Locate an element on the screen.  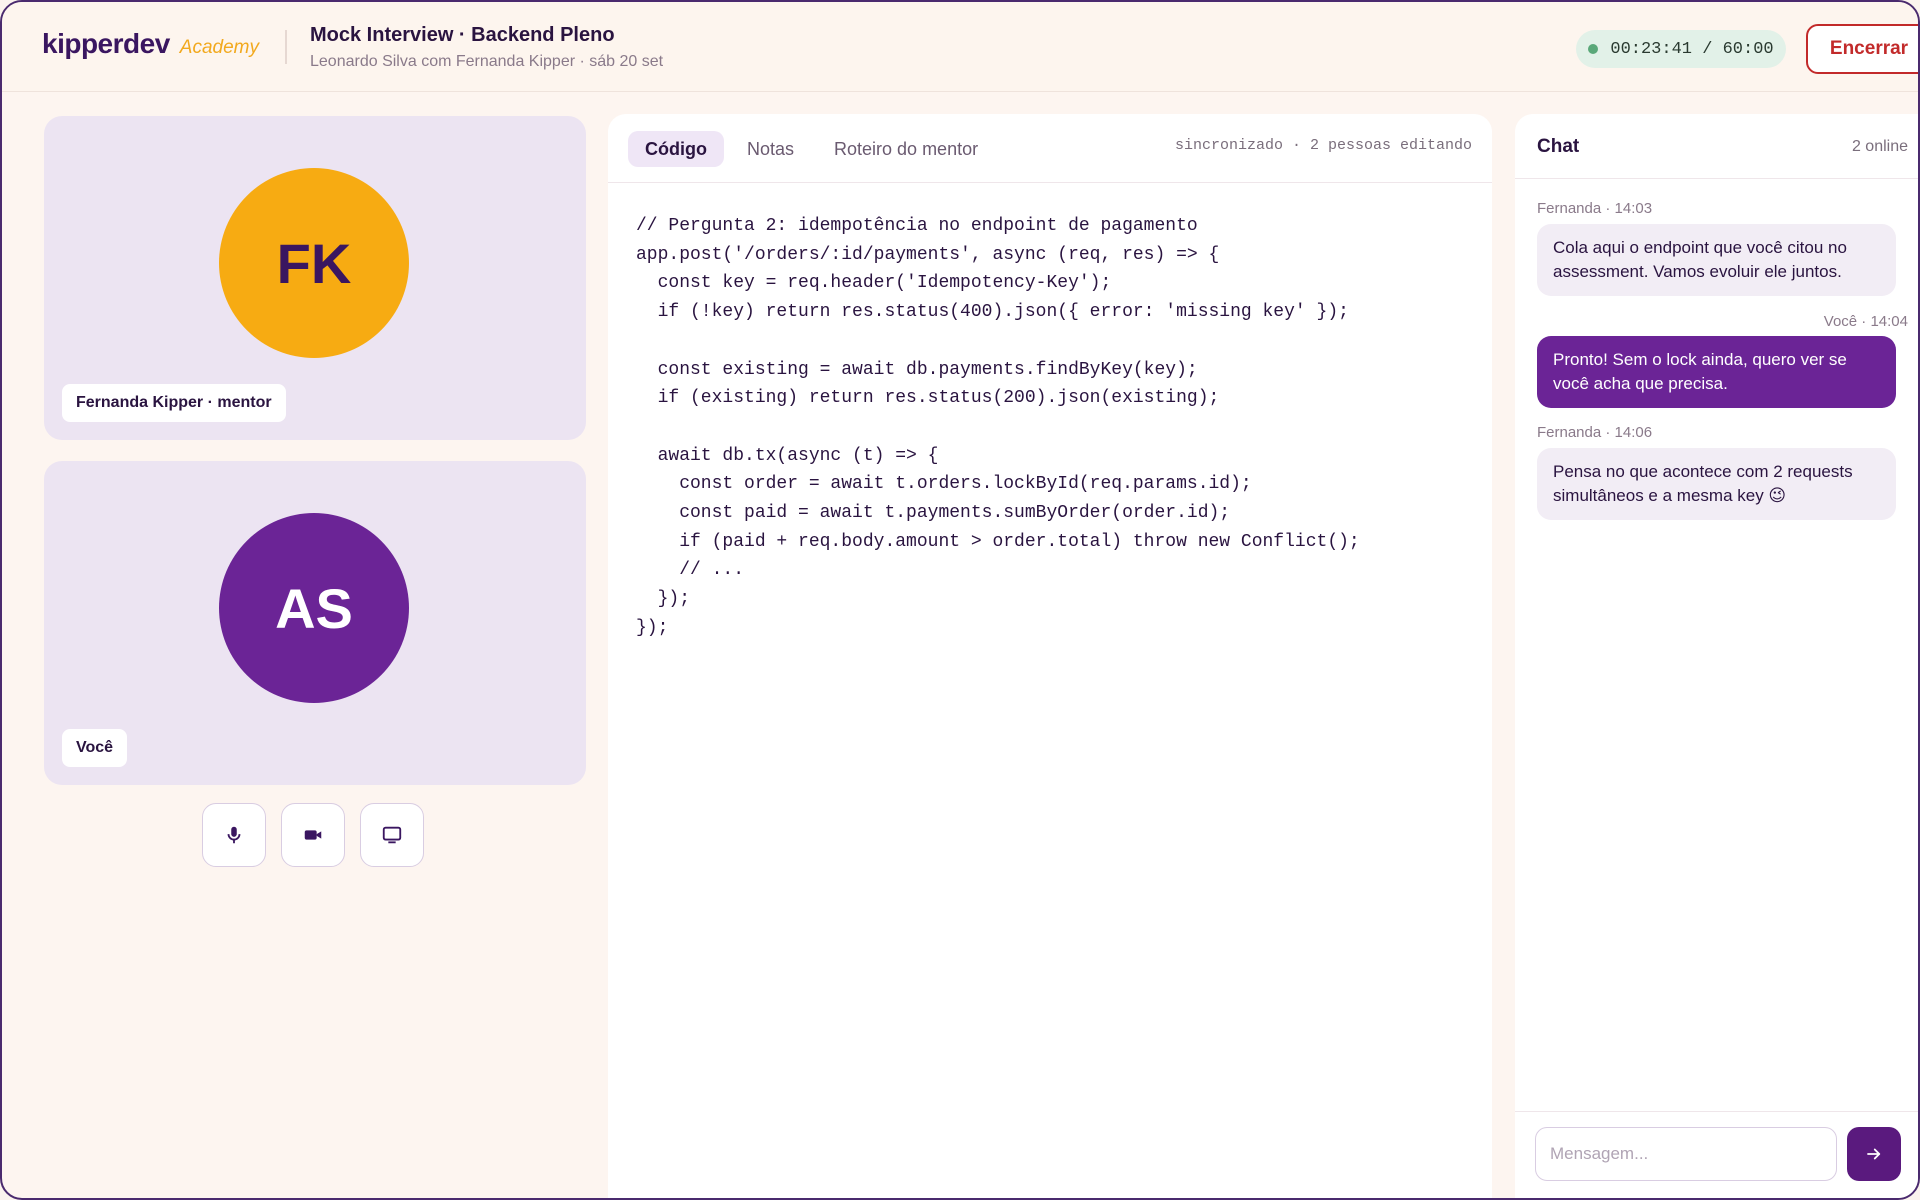
camera-button is located at coordinates (313, 835).